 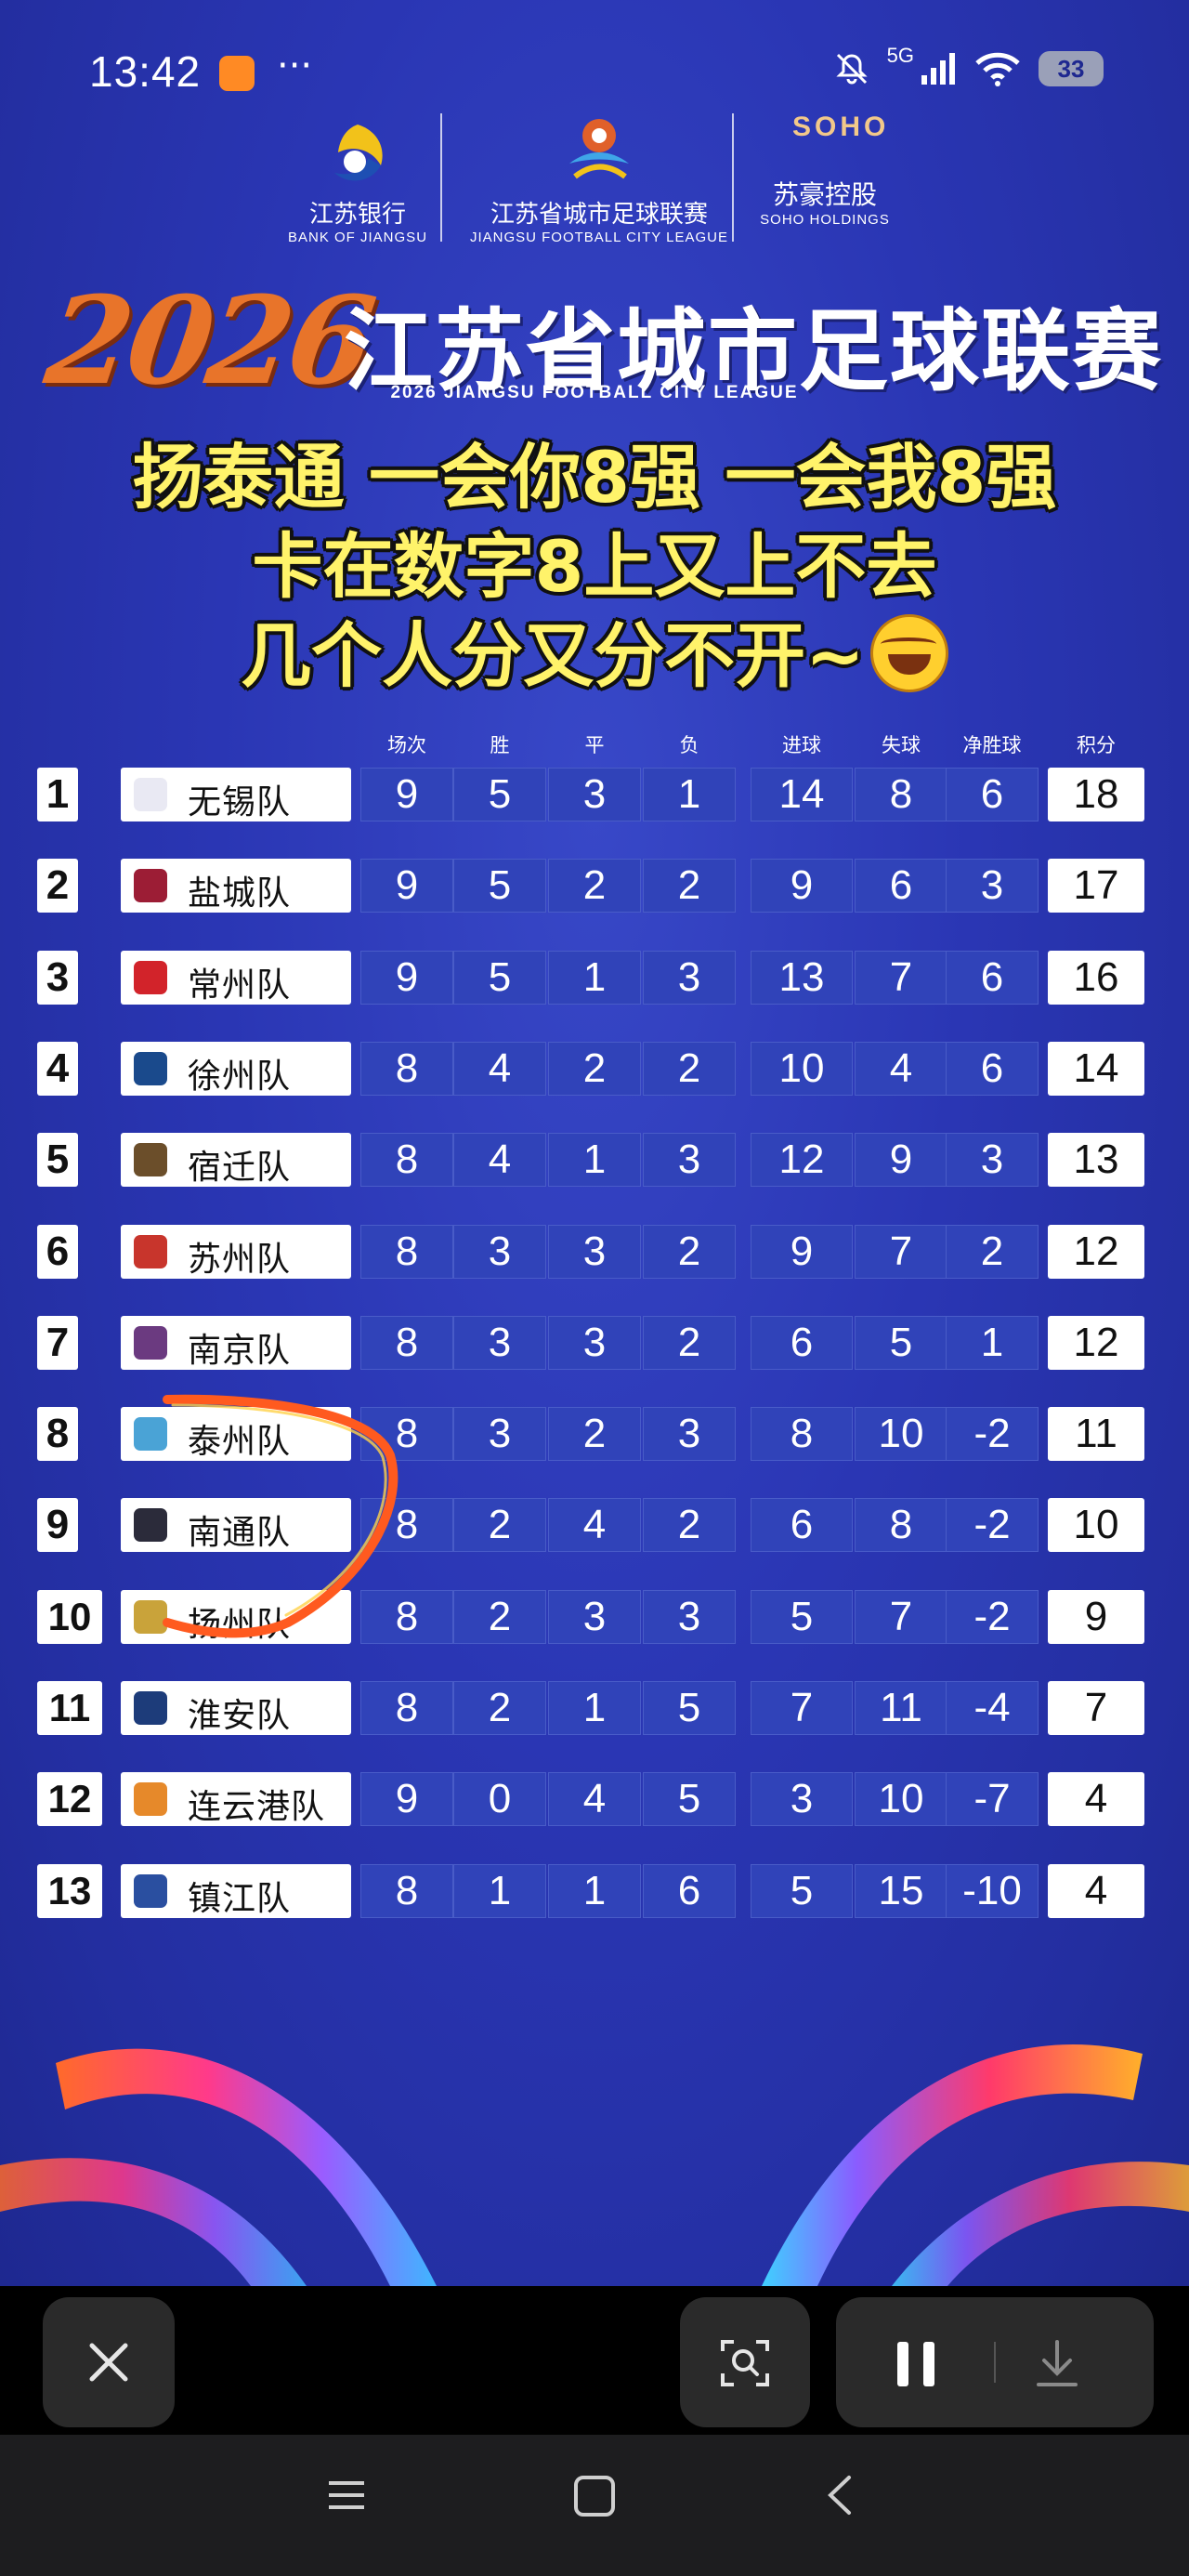 What do you see at coordinates (1057, 2363) in the screenshot?
I see `download-icon` at bounding box center [1057, 2363].